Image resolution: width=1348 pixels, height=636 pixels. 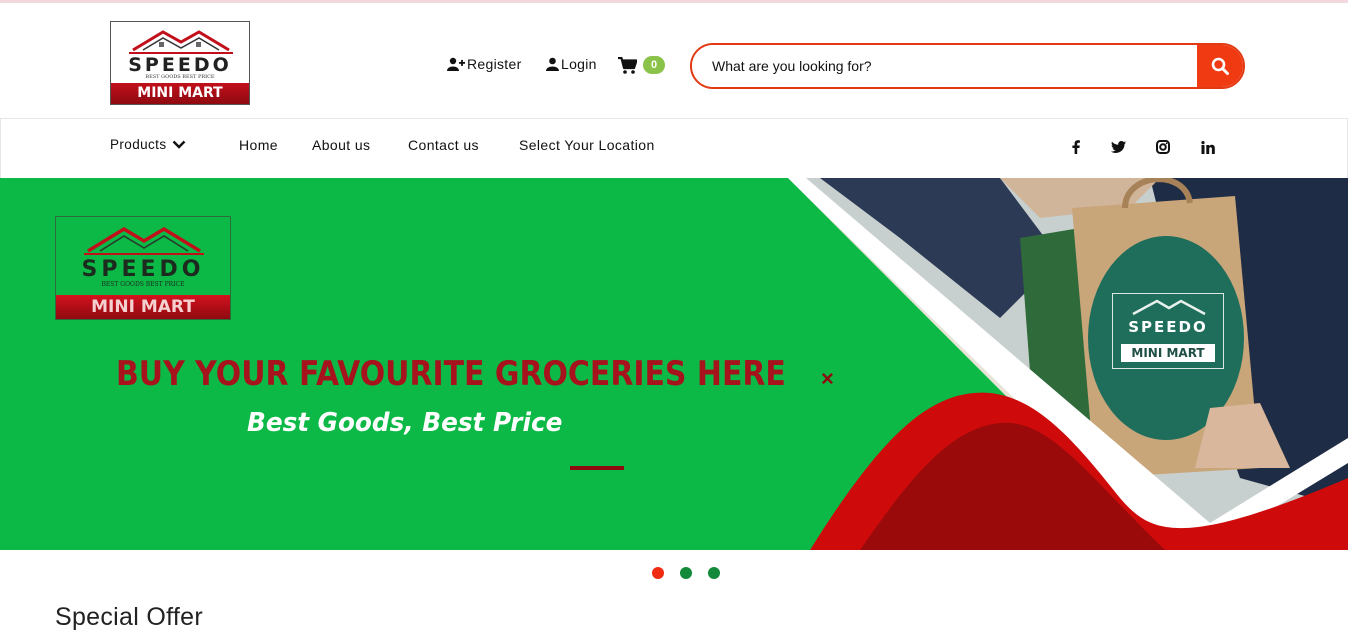 I want to click on banner-logo-subtitle: MINI MART, so click(x=143, y=307).